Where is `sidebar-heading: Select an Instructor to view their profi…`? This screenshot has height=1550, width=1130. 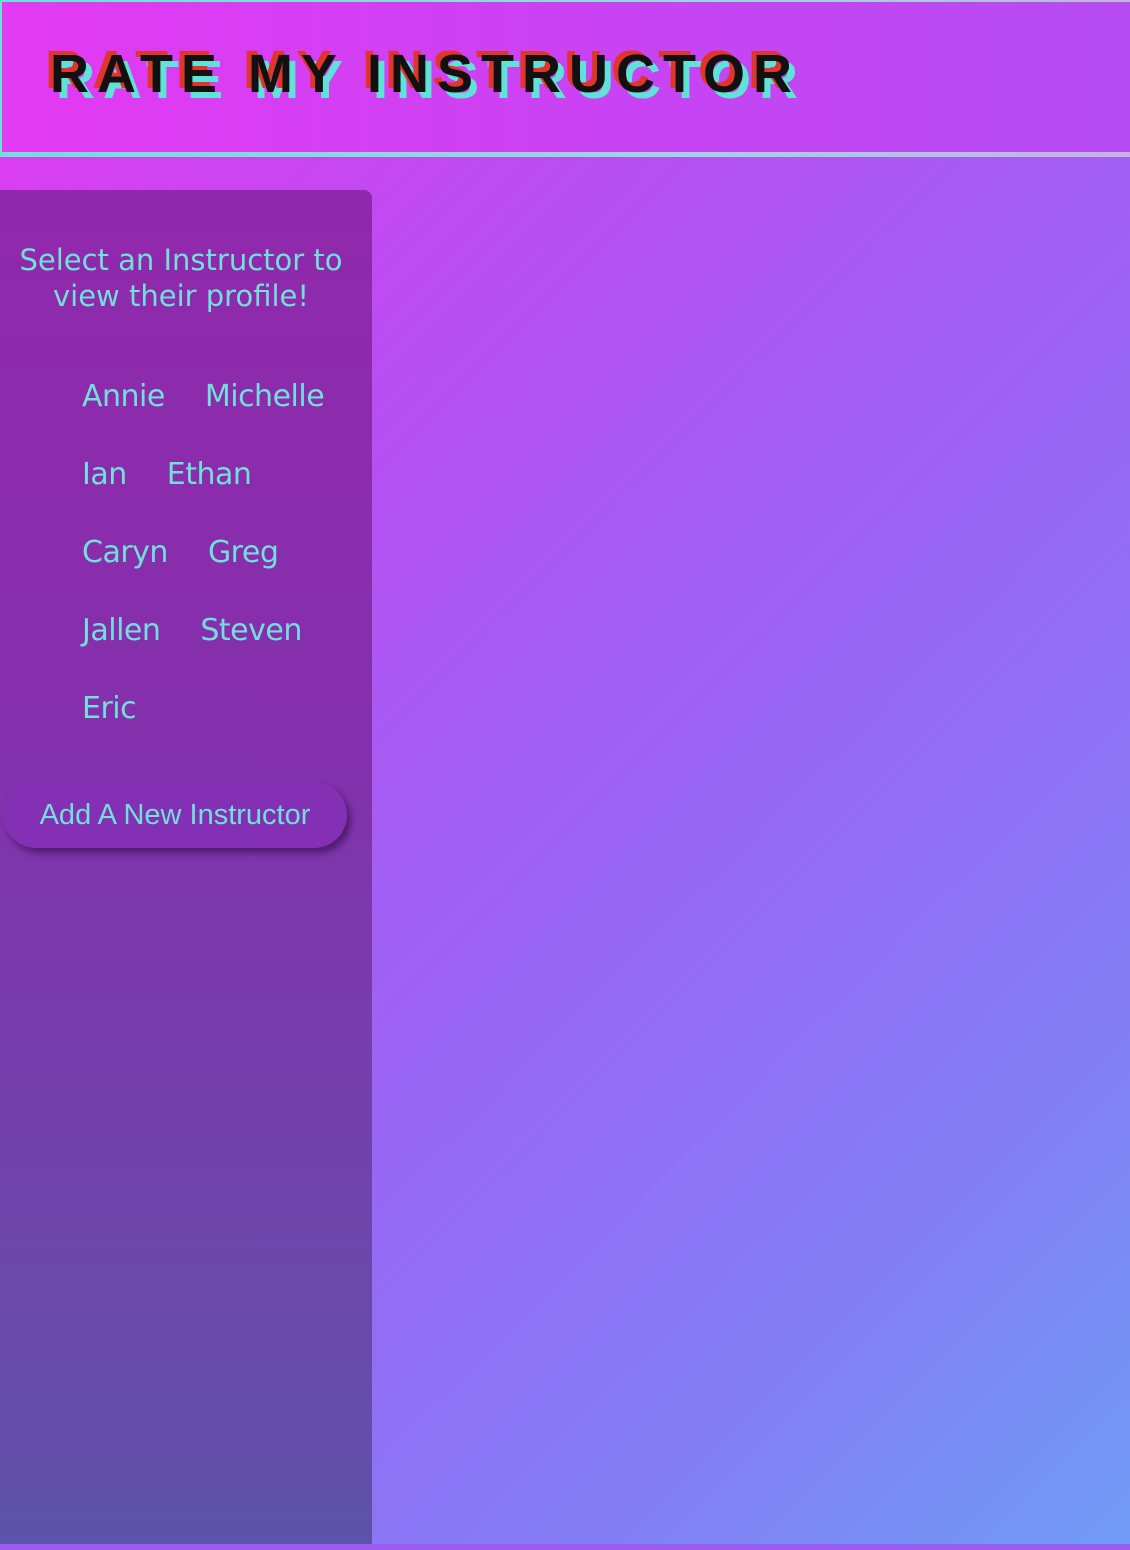
sidebar-heading: Select an Instructor to view their profi… is located at coordinates (181, 278).